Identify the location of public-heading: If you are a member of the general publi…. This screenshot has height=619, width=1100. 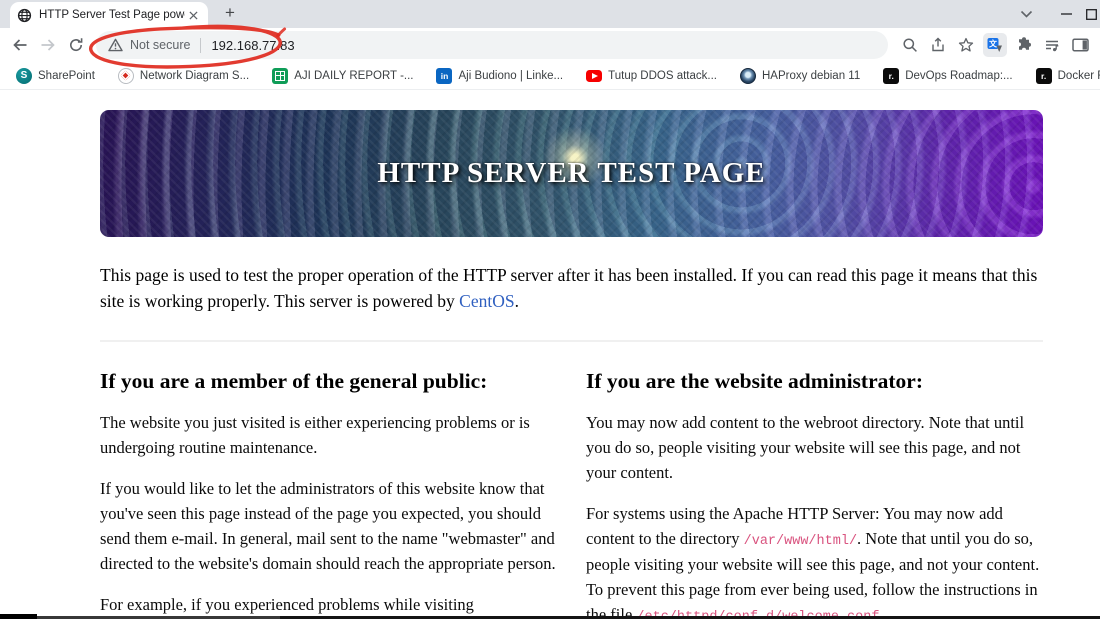
(294, 380).